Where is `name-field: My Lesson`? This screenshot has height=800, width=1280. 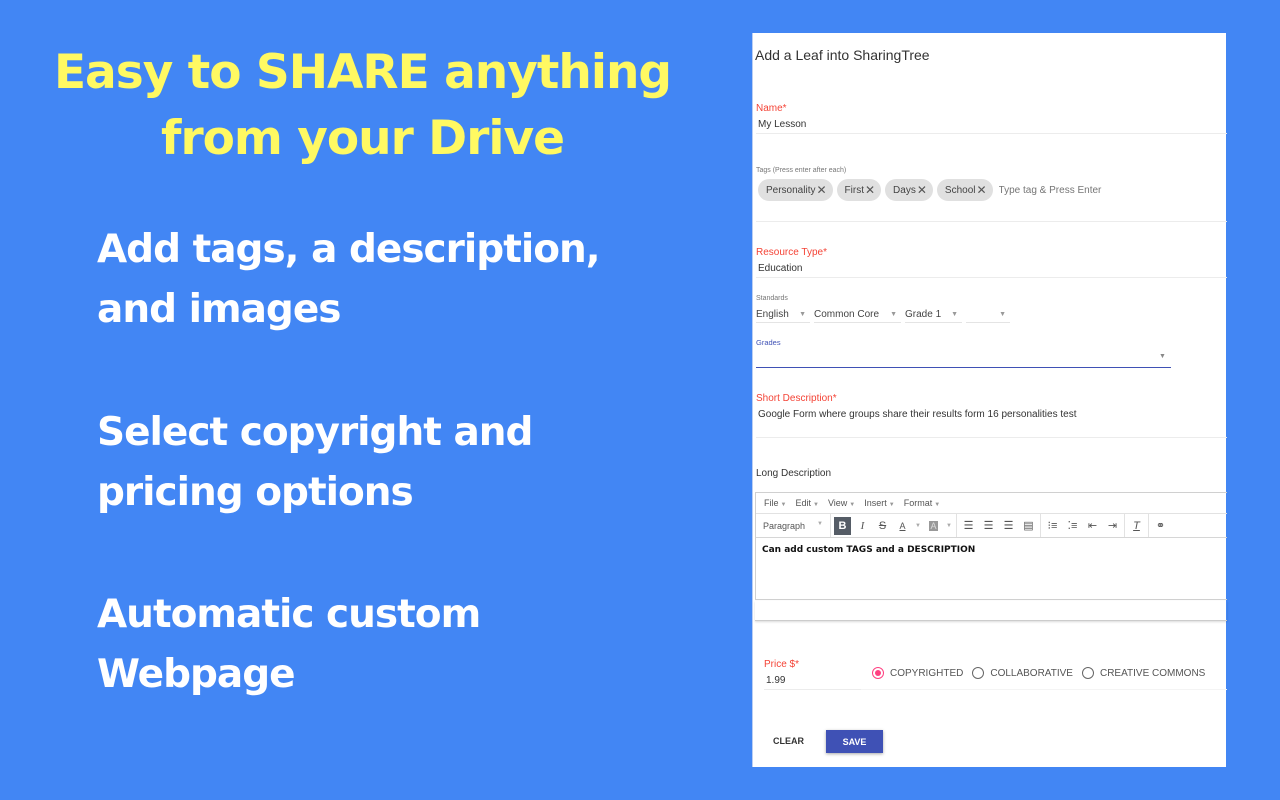
name-field: My Lesson is located at coordinates (782, 124).